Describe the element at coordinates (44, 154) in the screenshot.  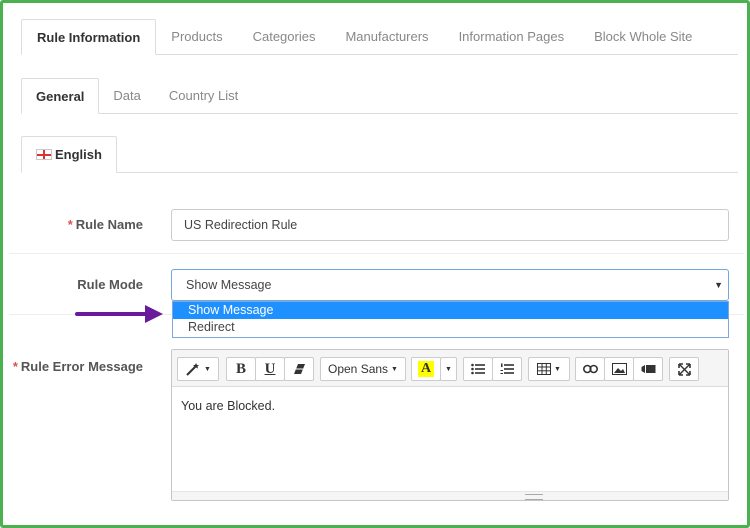
I see `uk-flag-icon` at that location.